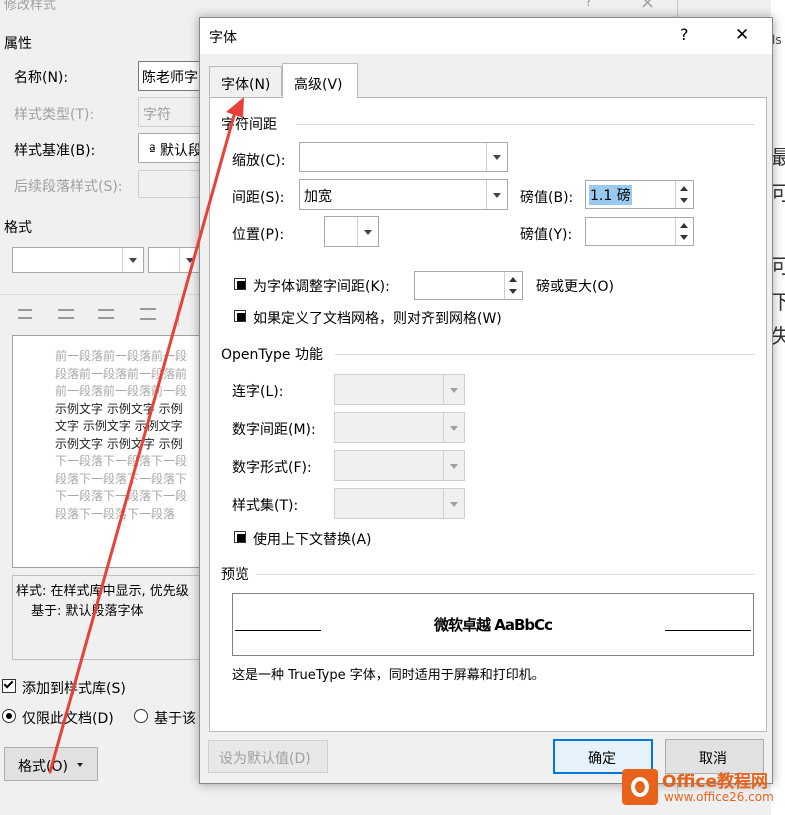 The height and width of the screenshot is (815, 785). What do you see at coordinates (246, 85) in the screenshot?
I see `tab-font-label: 字体(N)` at bounding box center [246, 85].